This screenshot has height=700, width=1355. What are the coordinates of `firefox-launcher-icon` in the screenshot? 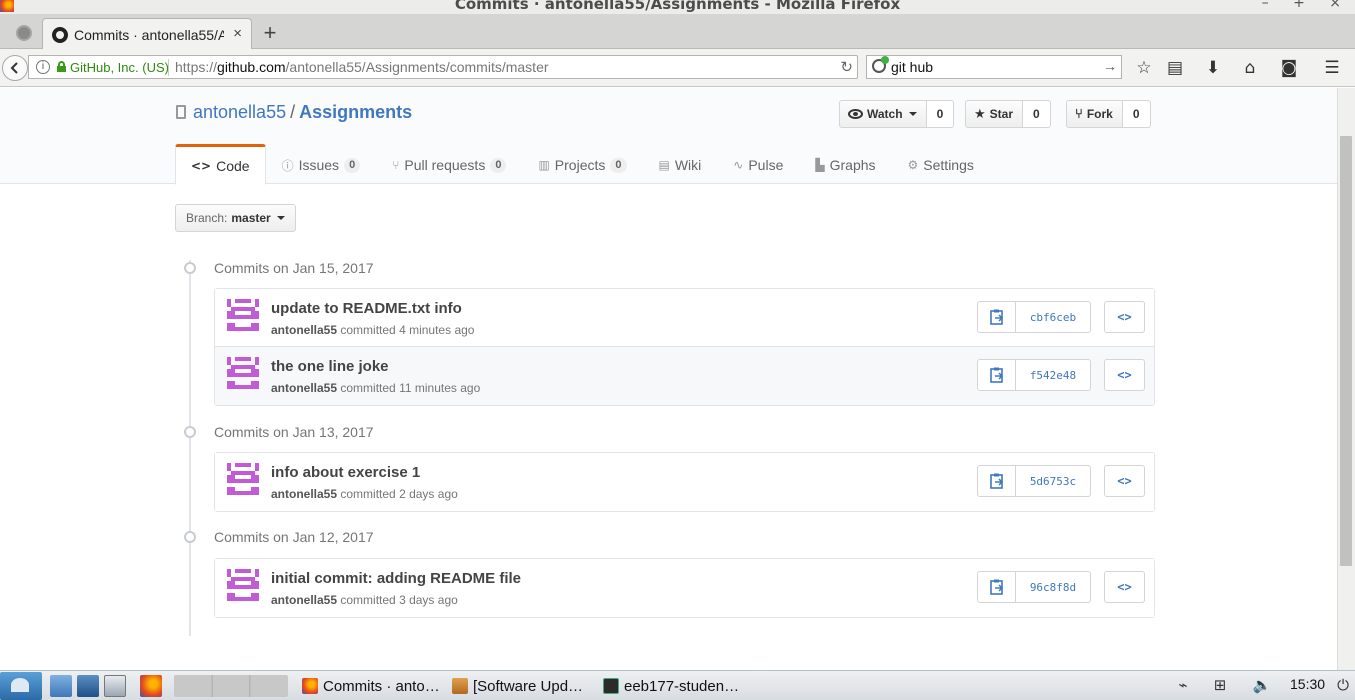 It's located at (151, 686).